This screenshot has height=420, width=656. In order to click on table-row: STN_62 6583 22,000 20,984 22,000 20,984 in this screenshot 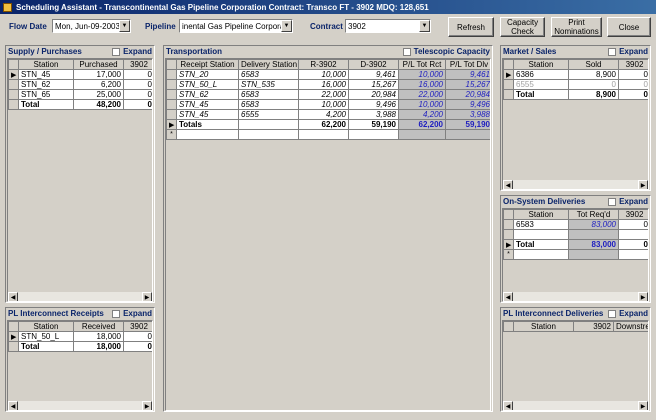, I will do `click(328, 94)`.